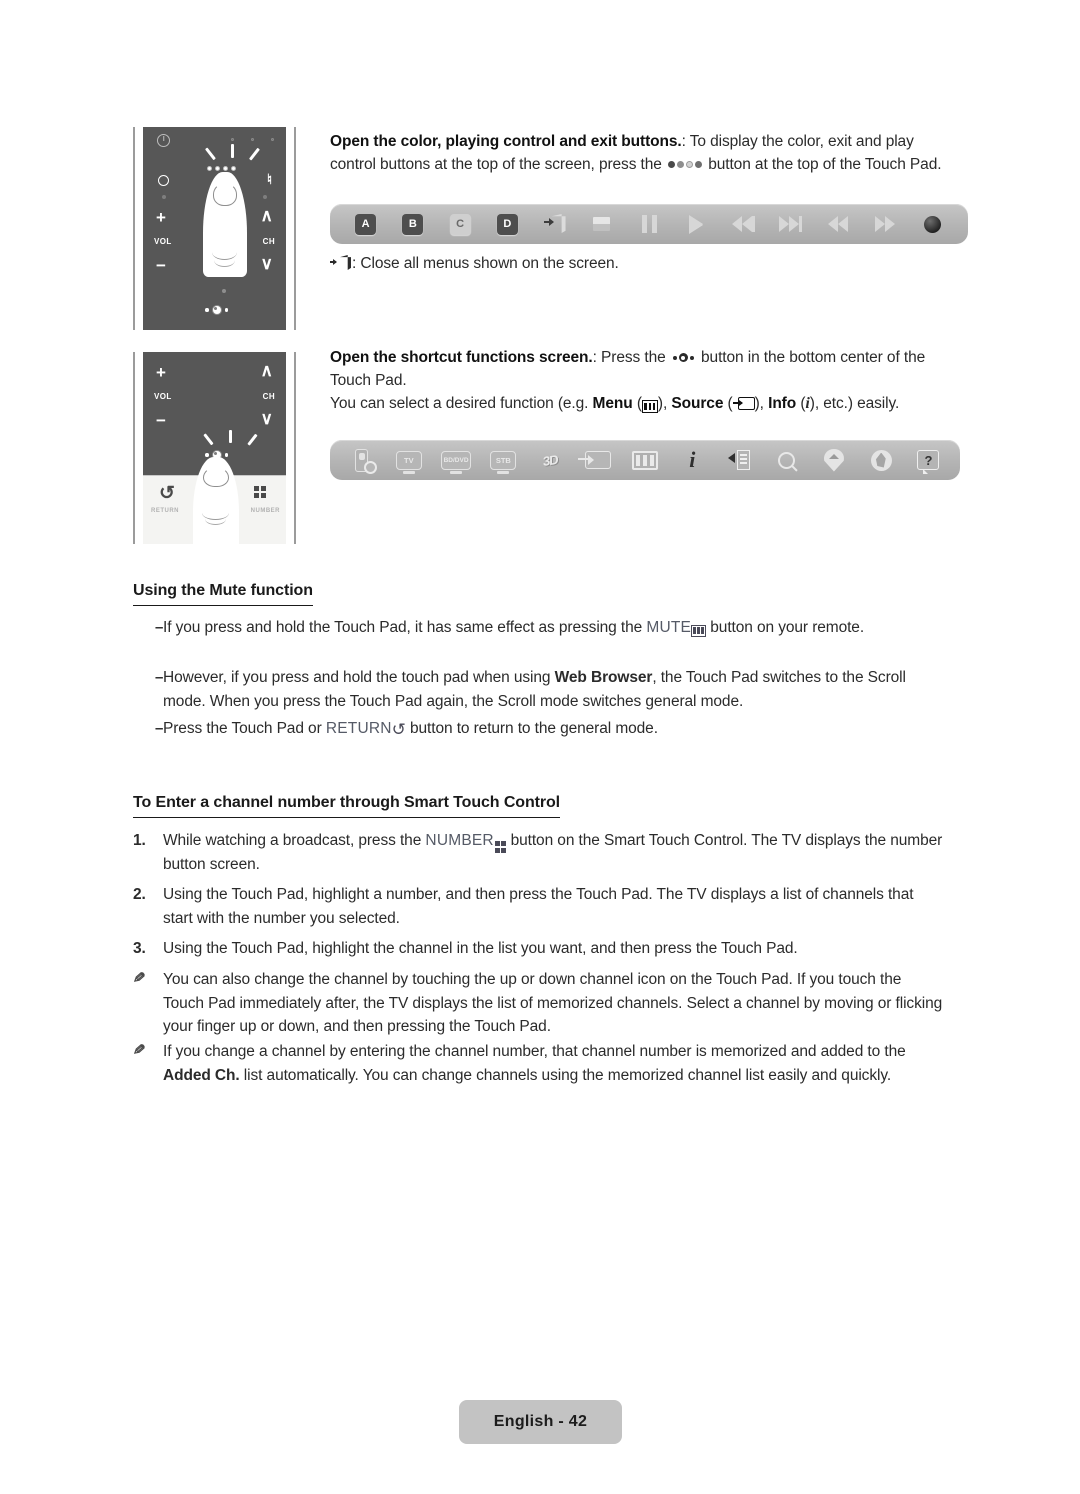 Image resolution: width=1080 pixels, height=1494 pixels. I want to click on info-icon: i, so click(692, 460).